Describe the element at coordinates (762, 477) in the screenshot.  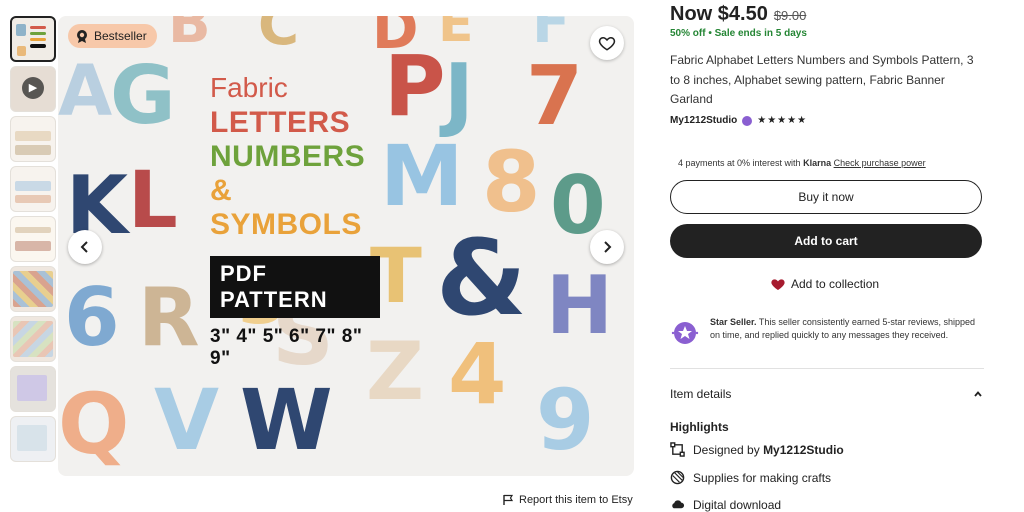
I see `supplies-text: Supplies for making crafts` at that location.